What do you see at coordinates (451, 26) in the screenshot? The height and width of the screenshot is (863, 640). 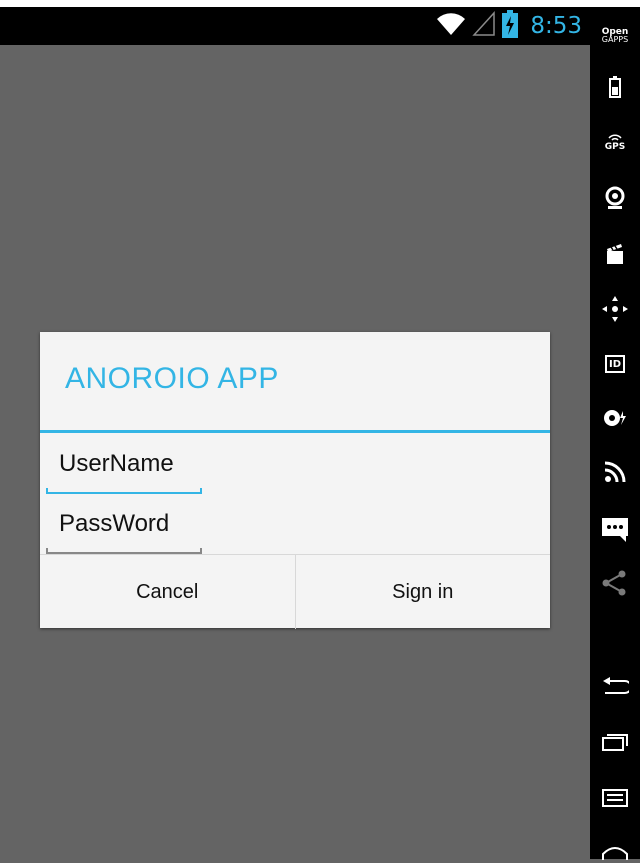 I see `wifi-icon` at bounding box center [451, 26].